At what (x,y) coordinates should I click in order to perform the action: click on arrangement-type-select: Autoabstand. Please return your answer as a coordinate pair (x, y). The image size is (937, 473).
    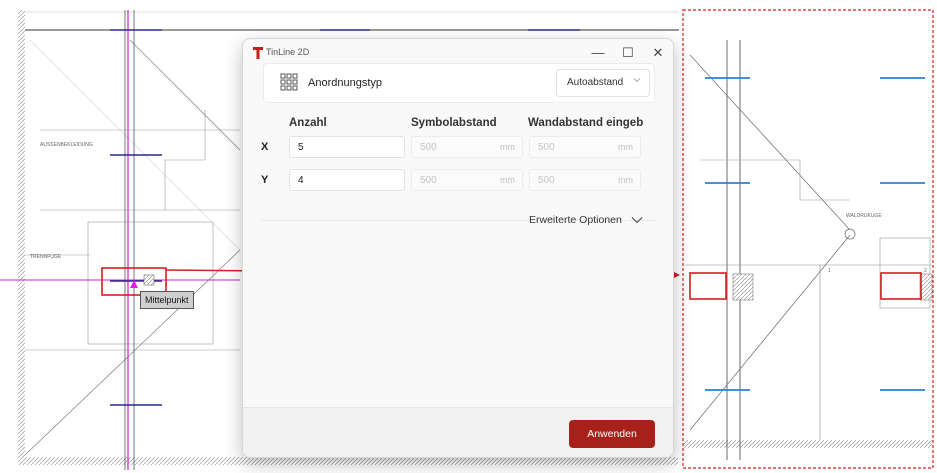
    Looking at the image, I should click on (603, 83).